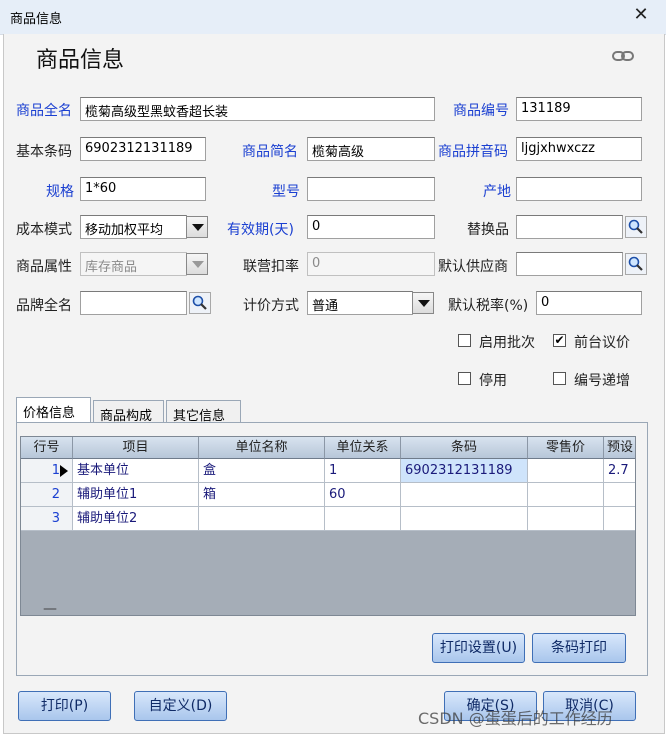  Describe the element at coordinates (619, 471) in the screenshot. I see `table-cell-preset: 2.7` at that location.